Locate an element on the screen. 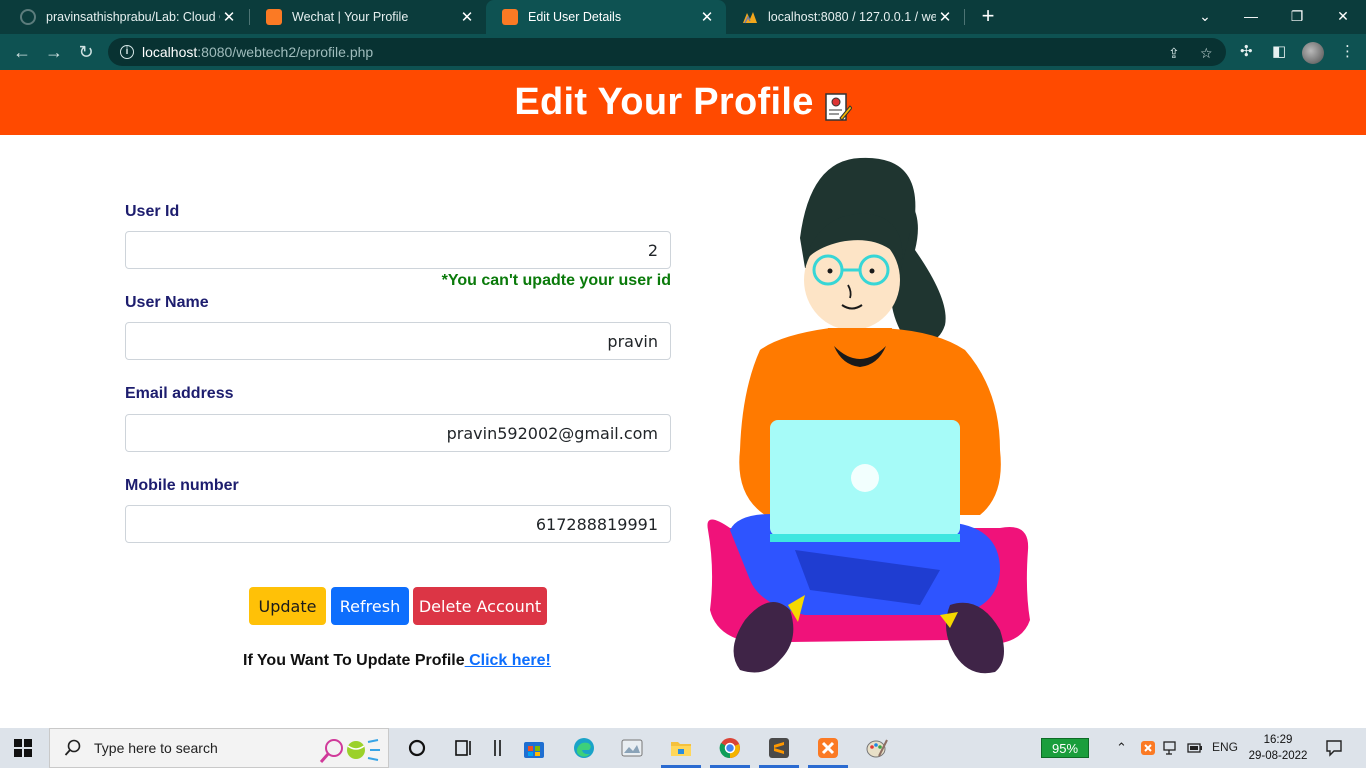  taskbar-search-box: Type here to search is located at coordinates (219, 748).